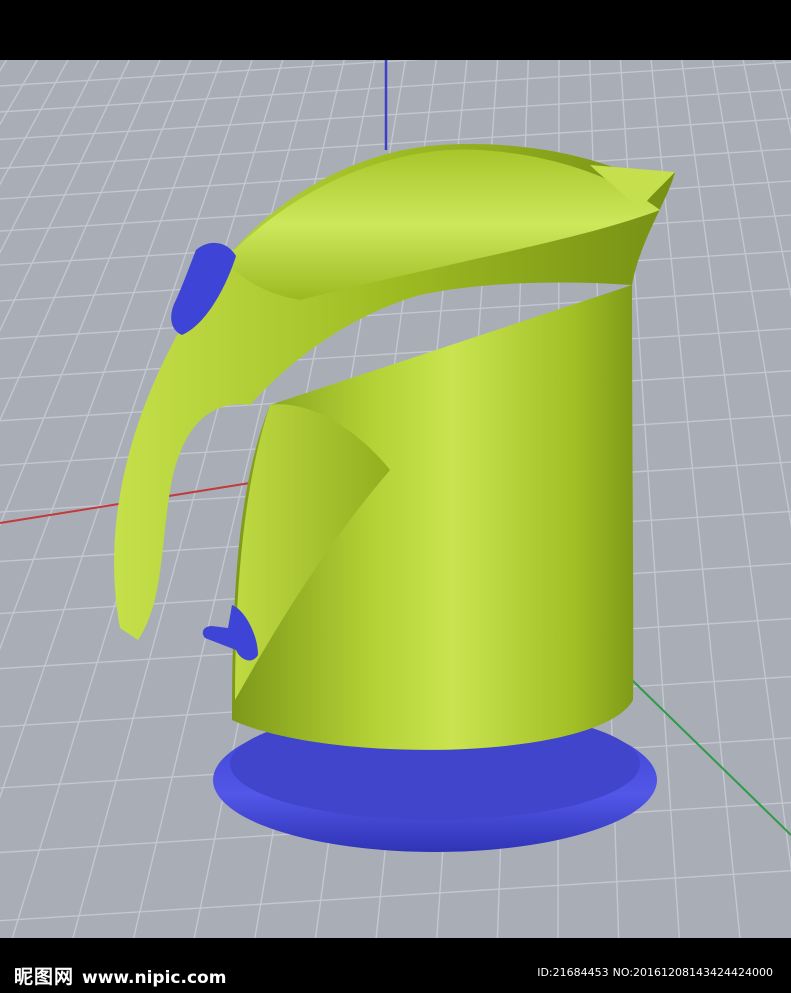 This screenshot has width=791, height=993. What do you see at coordinates (573, 972) in the screenshot?
I see `image-id: ID:21684453` at bounding box center [573, 972].